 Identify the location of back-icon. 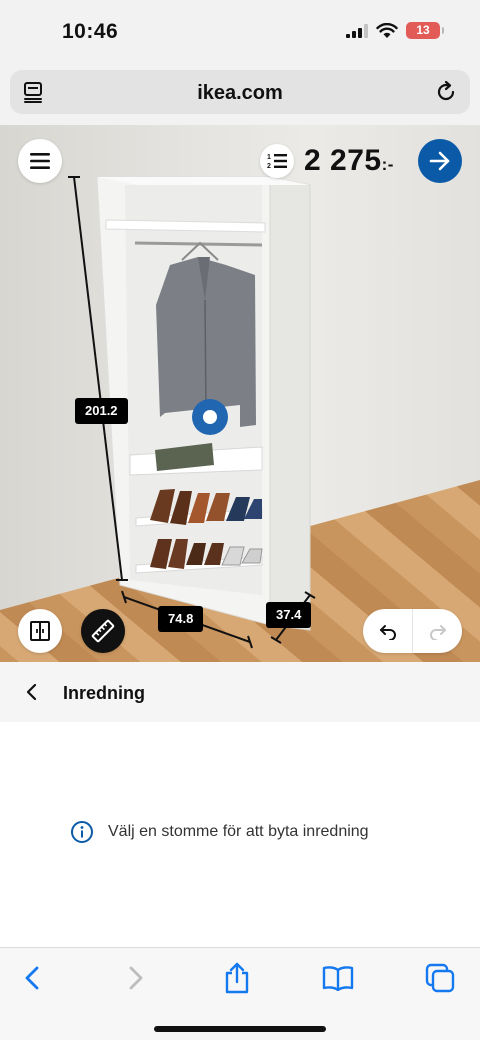
(32, 978).